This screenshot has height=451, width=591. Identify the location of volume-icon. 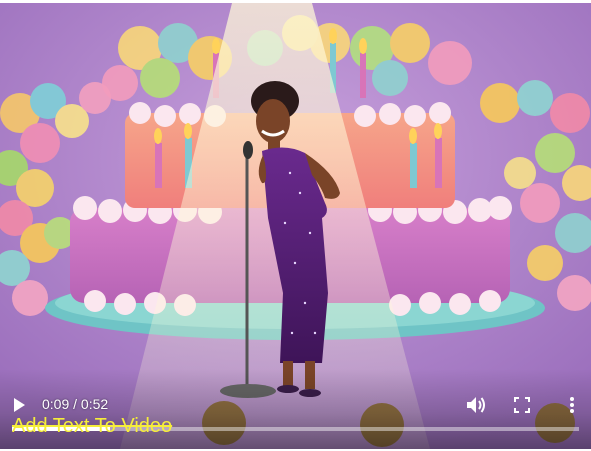
(476, 405).